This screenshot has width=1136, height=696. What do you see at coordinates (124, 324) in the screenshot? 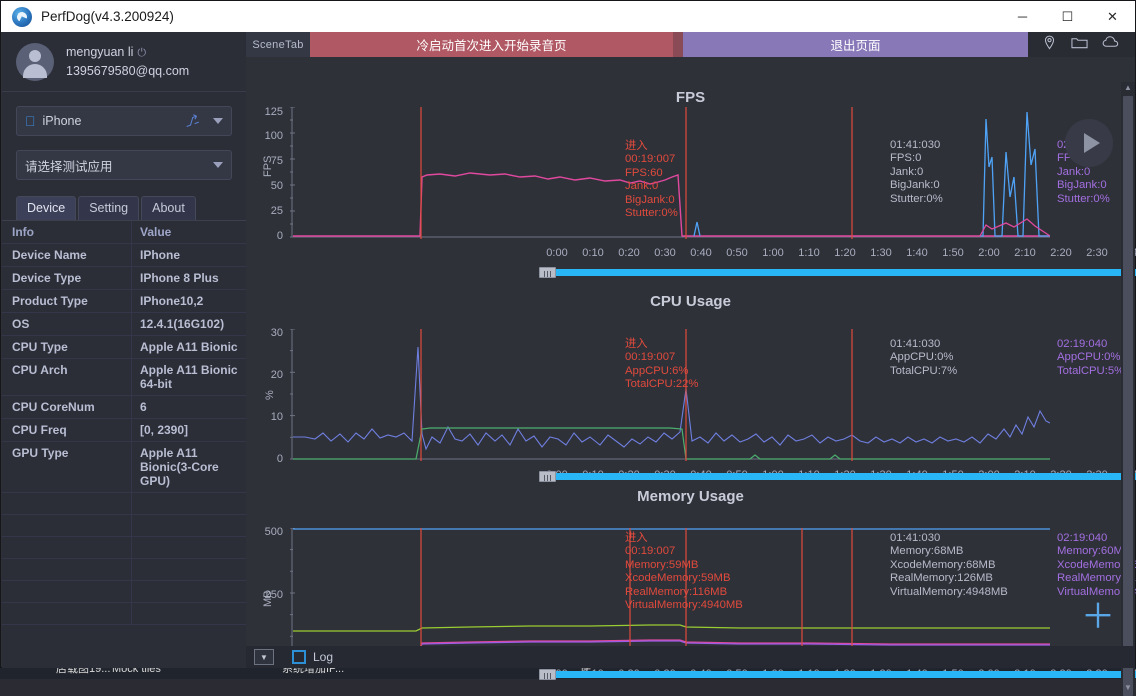
I see `table-row: OS 12.4.1(16G102)` at bounding box center [124, 324].